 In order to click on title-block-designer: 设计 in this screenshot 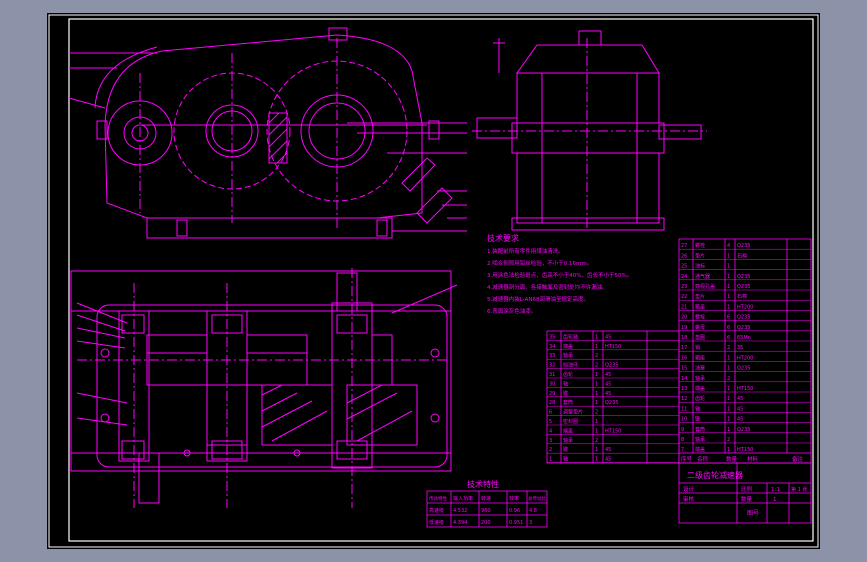, I will do `click(689, 489)`.